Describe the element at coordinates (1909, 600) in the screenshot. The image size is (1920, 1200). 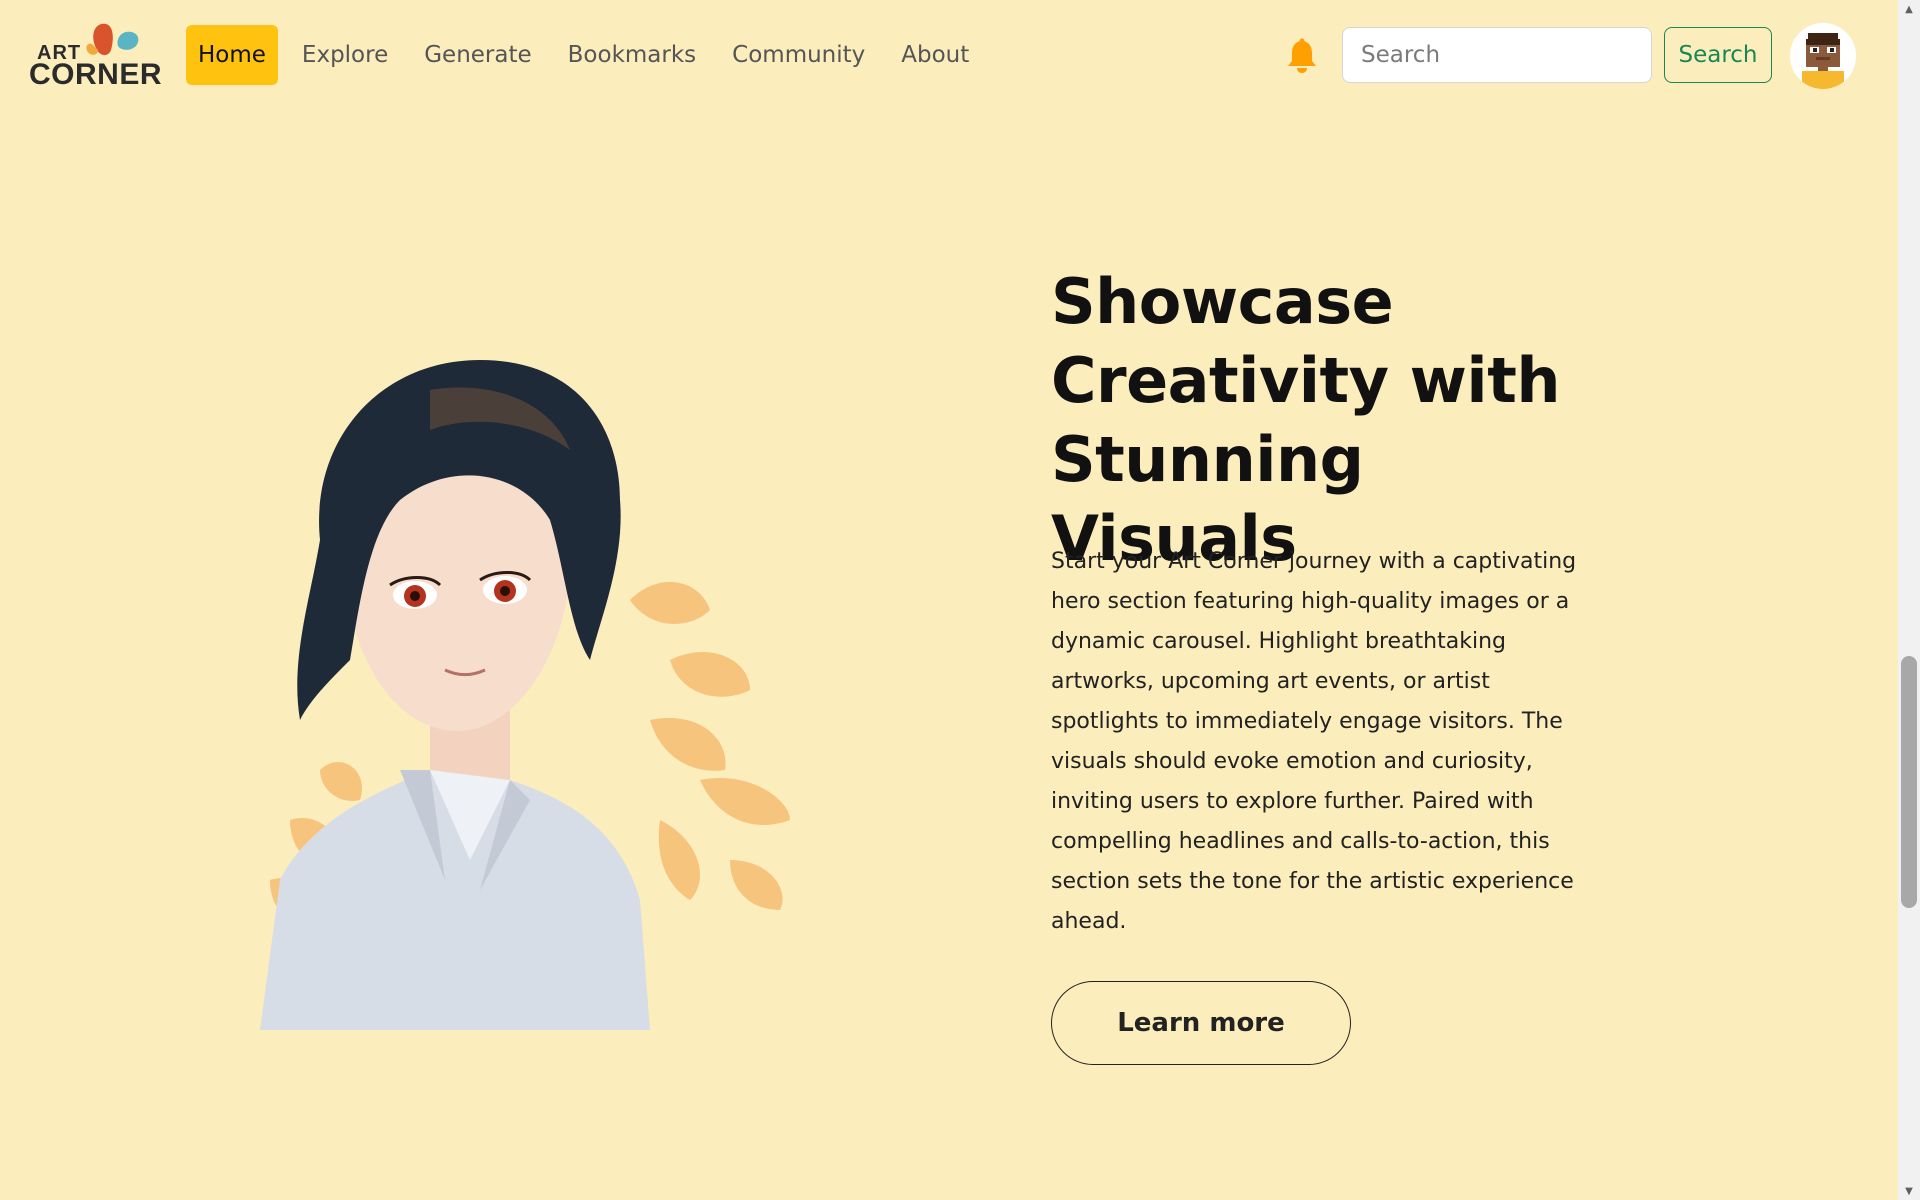
I see `vertical-scrollbar: ▲ ▼` at that location.